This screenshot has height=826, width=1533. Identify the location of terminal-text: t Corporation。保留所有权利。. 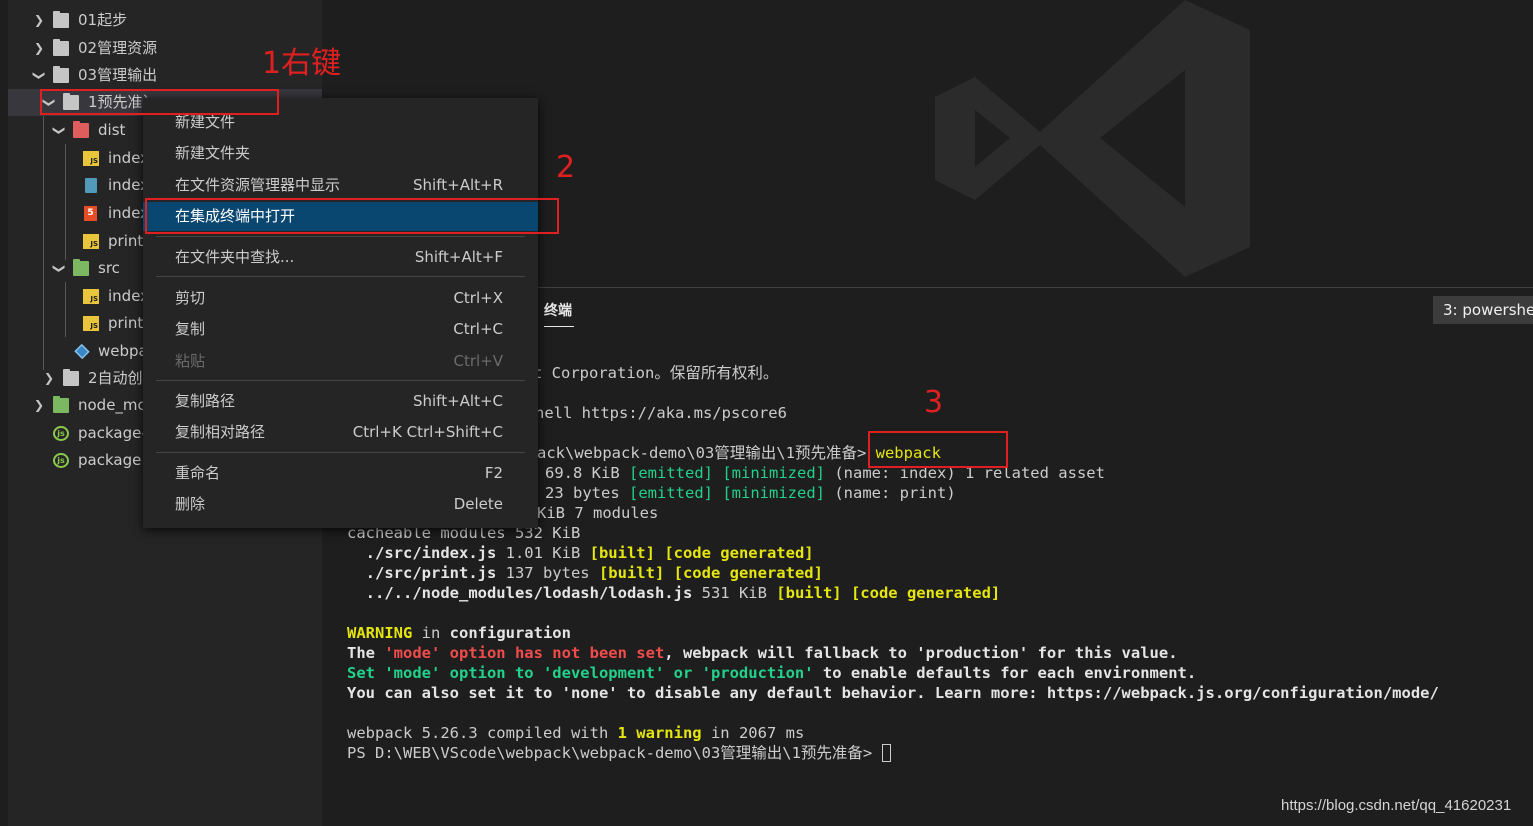
(656, 373).